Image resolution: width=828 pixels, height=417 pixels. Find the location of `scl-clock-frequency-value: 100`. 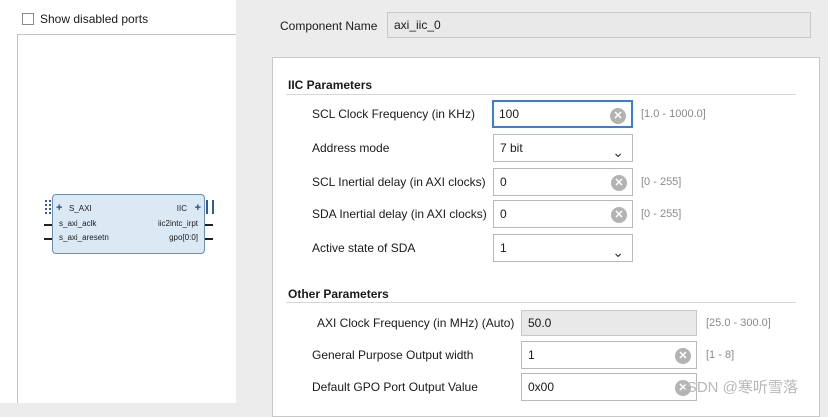

scl-clock-frequency-value: 100 is located at coordinates (509, 114).